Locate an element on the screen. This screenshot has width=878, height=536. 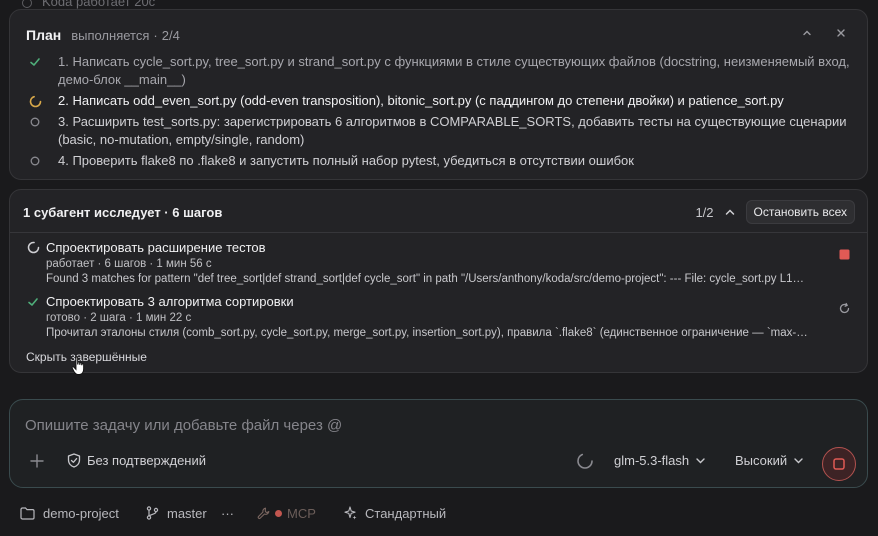
reasoning-level-select: Высокий is located at coordinates (769, 460).